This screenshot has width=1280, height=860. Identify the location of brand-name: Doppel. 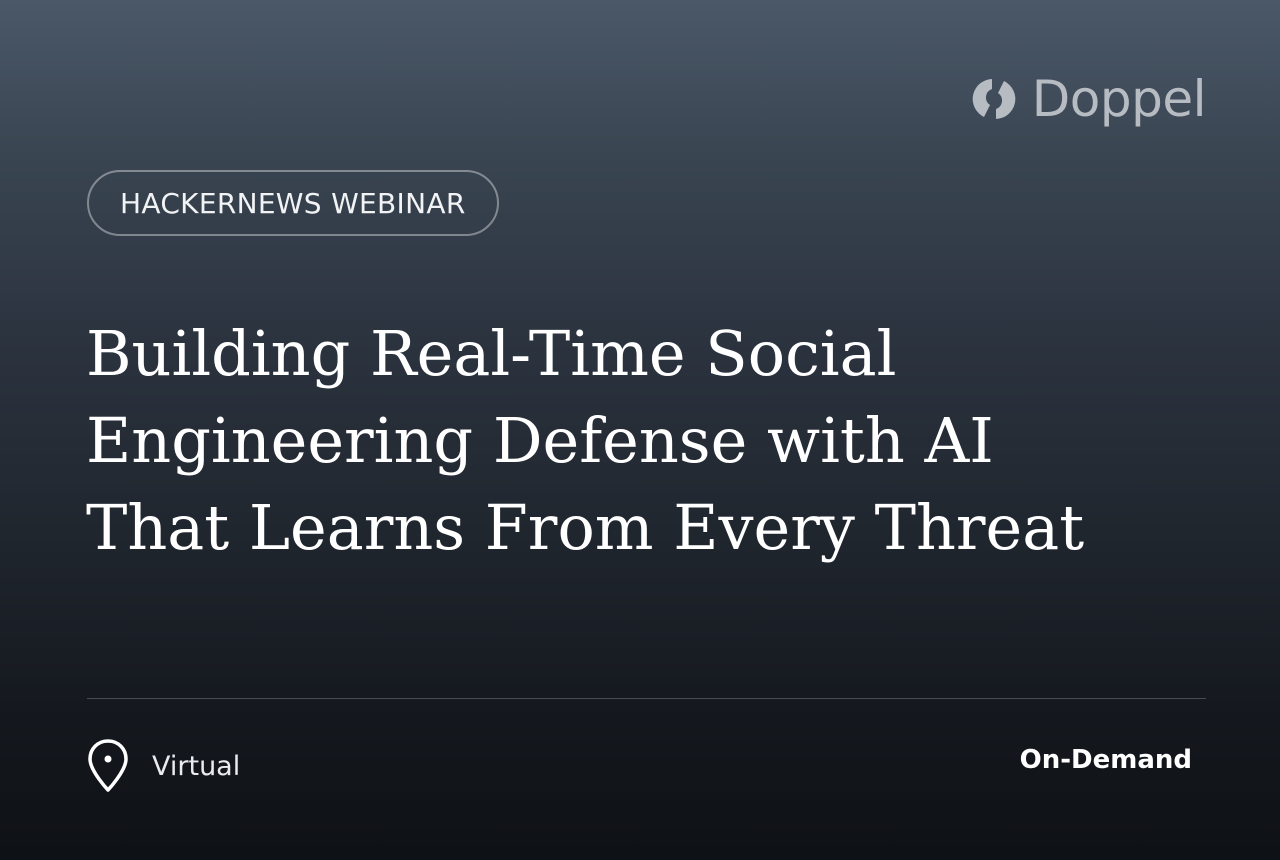
(1119, 99).